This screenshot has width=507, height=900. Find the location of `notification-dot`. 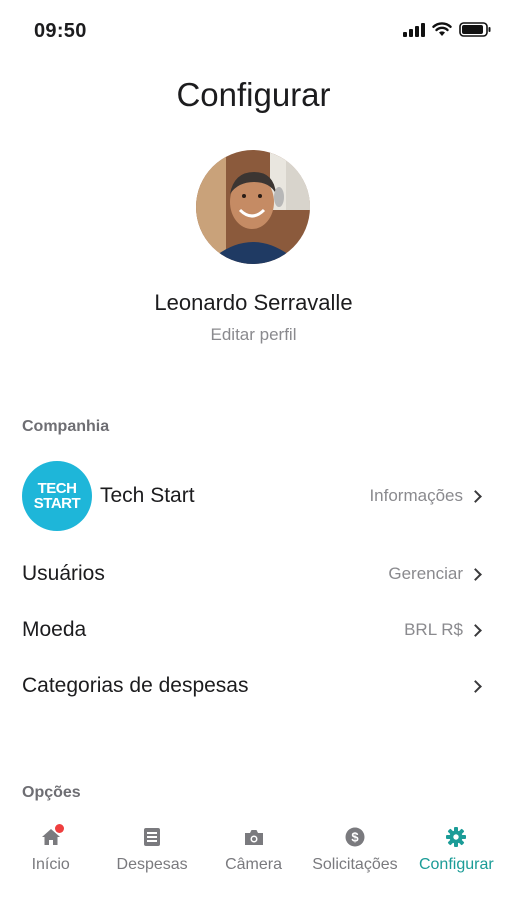

notification-dot is located at coordinates (59, 828).